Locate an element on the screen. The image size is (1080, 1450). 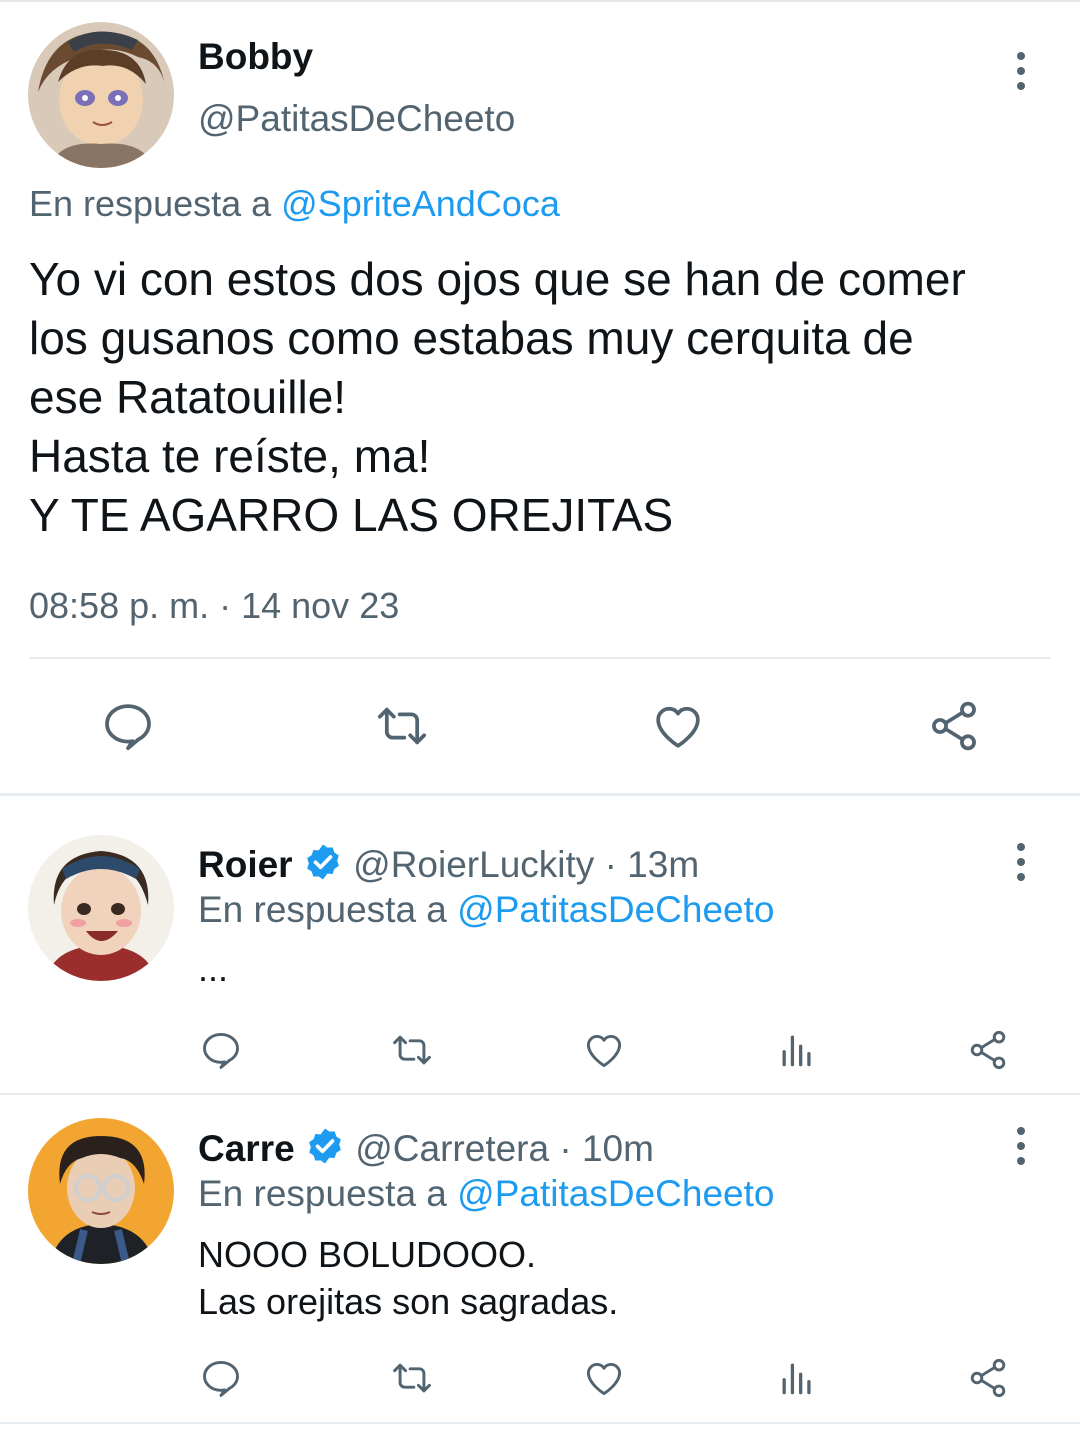
tweet-text-line-1: NOOO BOLUDOOO. is located at coordinates (367, 1254).